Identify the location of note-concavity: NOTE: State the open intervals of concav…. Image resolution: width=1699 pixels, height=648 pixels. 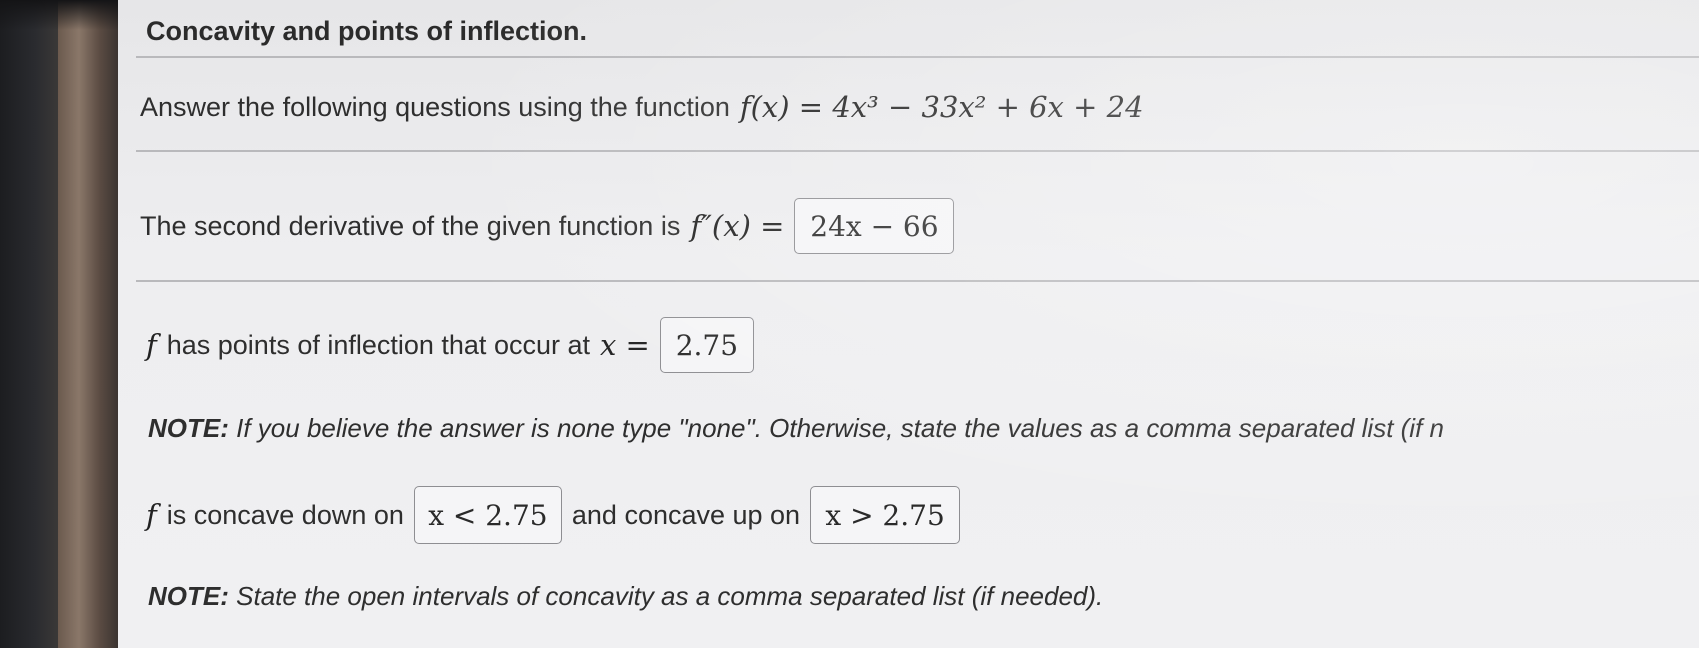
(625, 596).